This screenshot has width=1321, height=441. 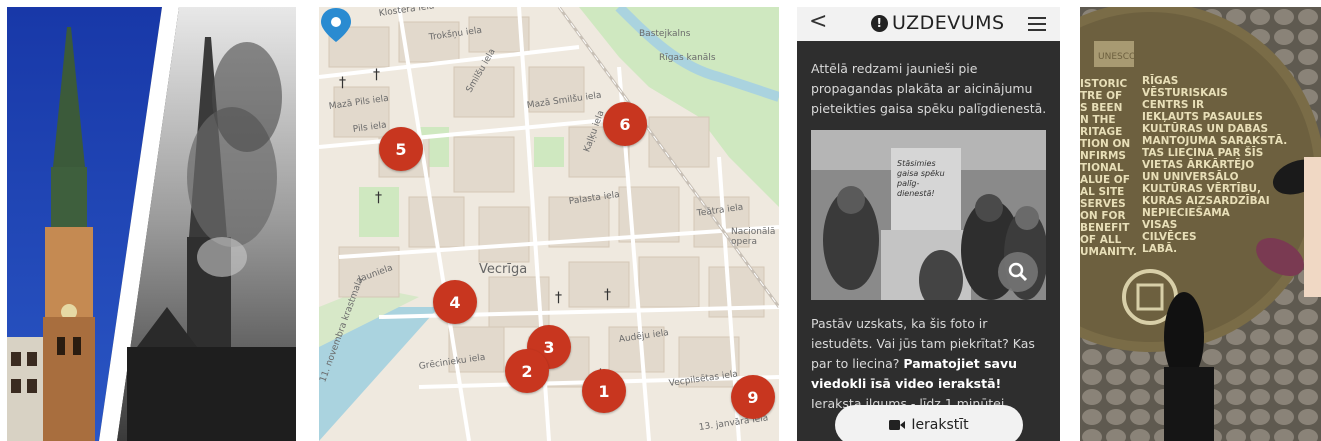 I want to click on task-photo: Stāsimies gaisa spēku palīg-dienestā!, so click(x=928, y=215).